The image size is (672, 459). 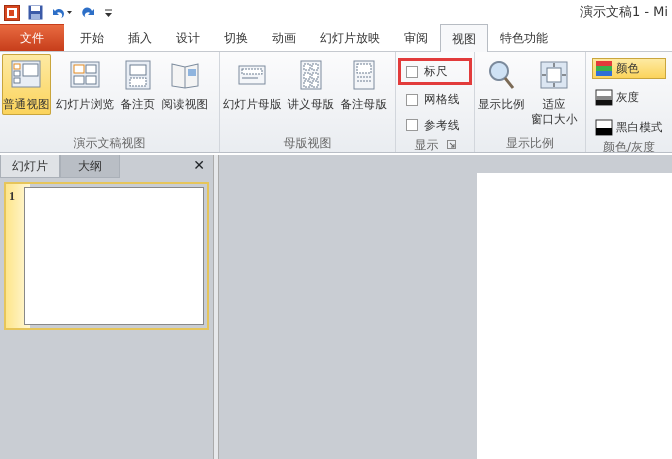 I want to click on checkbox-label: 参考线, so click(x=442, y=125).